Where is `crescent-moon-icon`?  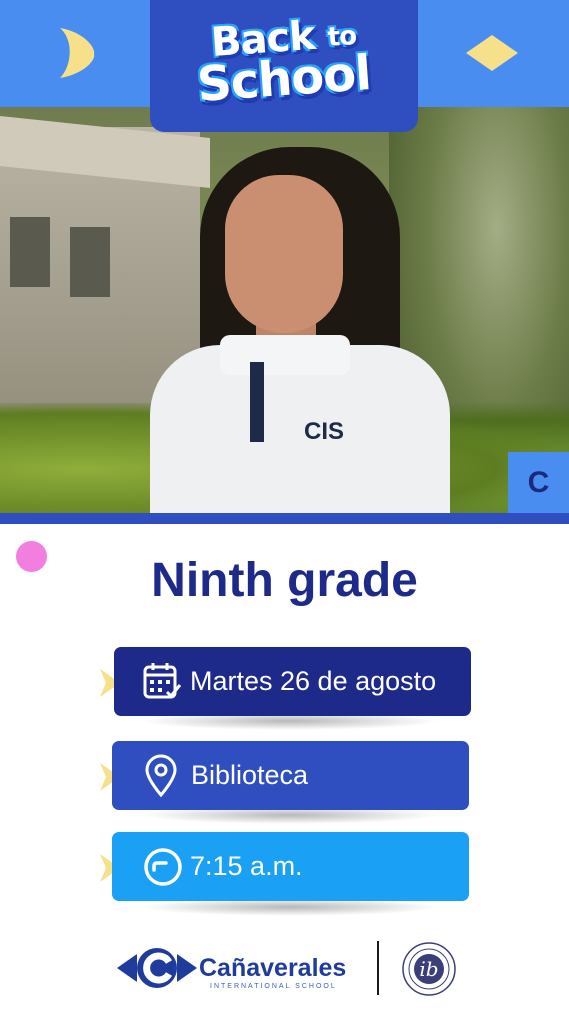 crescent-moon-icon is located at coordinates (77, 53).